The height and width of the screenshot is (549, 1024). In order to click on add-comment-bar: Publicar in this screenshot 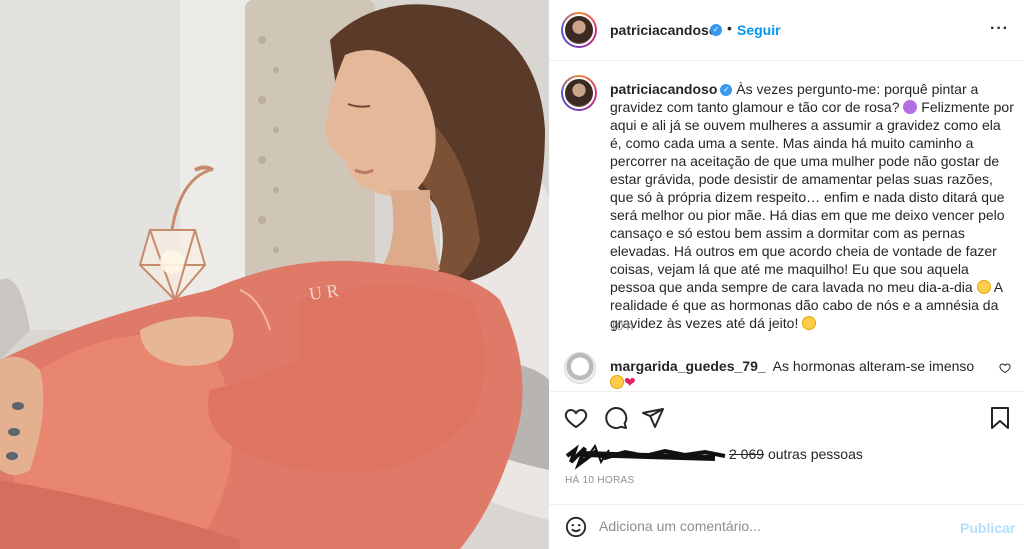, I will do `click(786, 526)`.